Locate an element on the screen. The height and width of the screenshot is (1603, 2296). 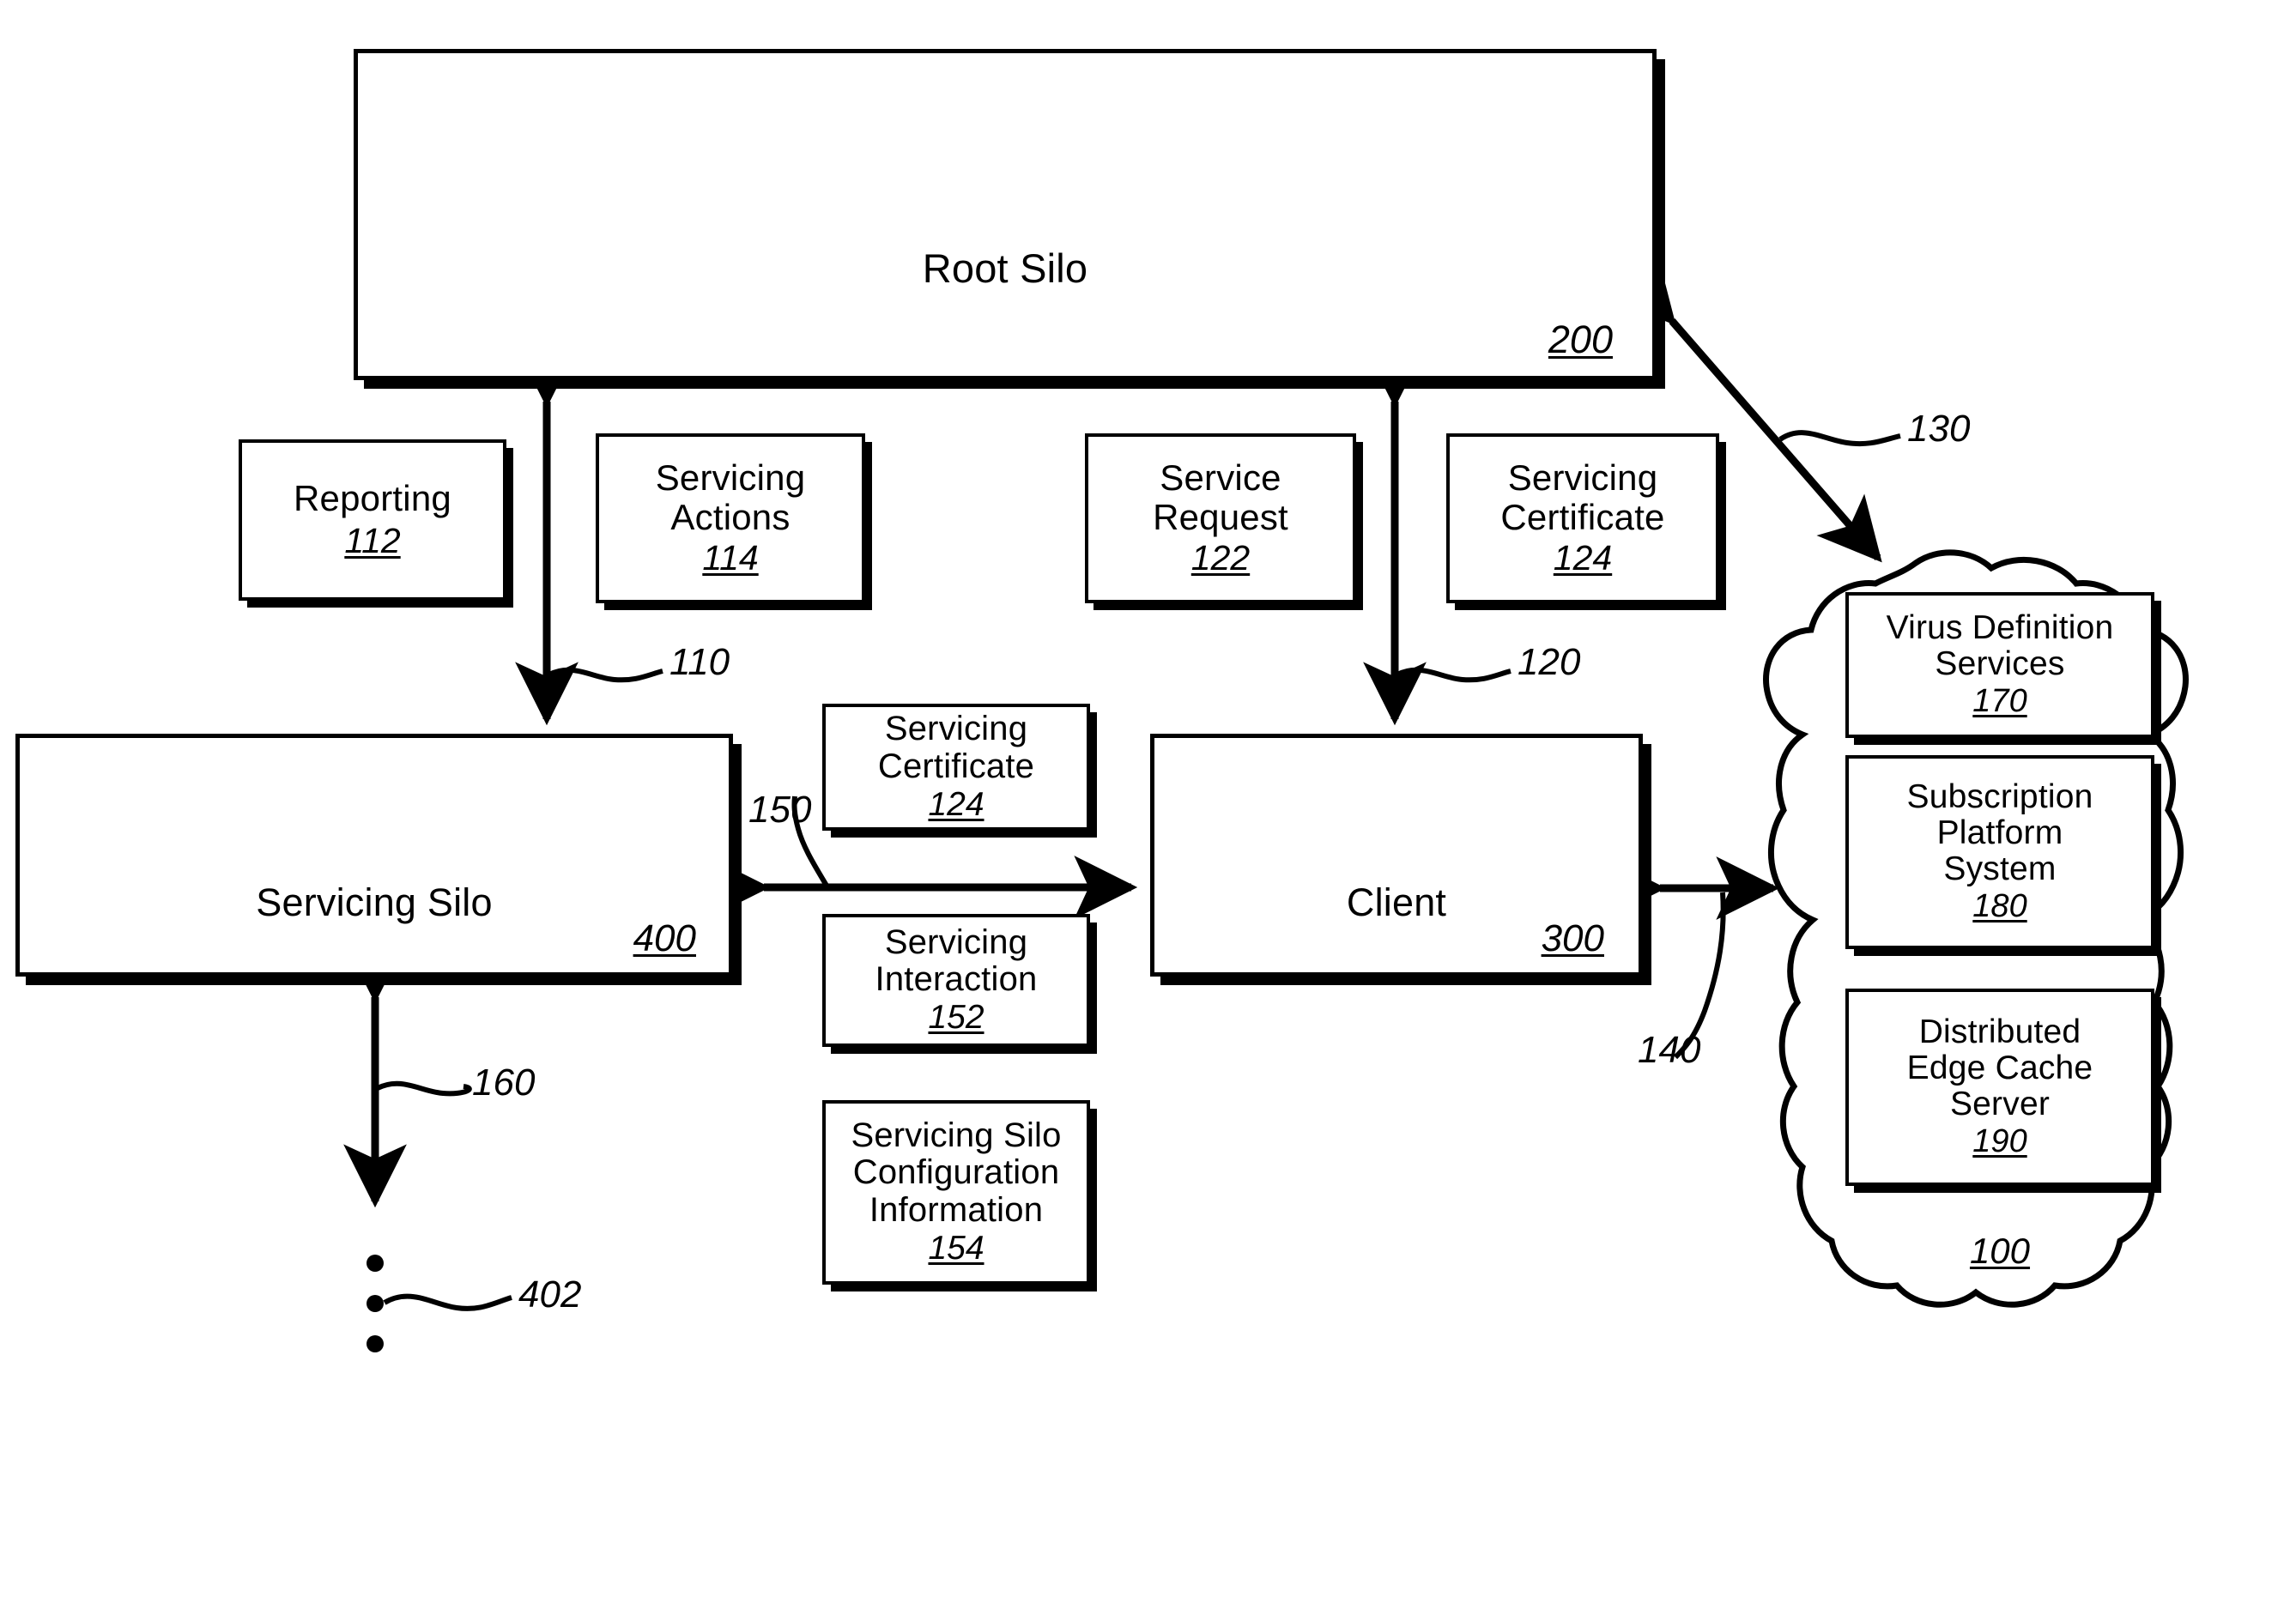
node-reporting-label: Reporting is located at coordinates (372, 498).